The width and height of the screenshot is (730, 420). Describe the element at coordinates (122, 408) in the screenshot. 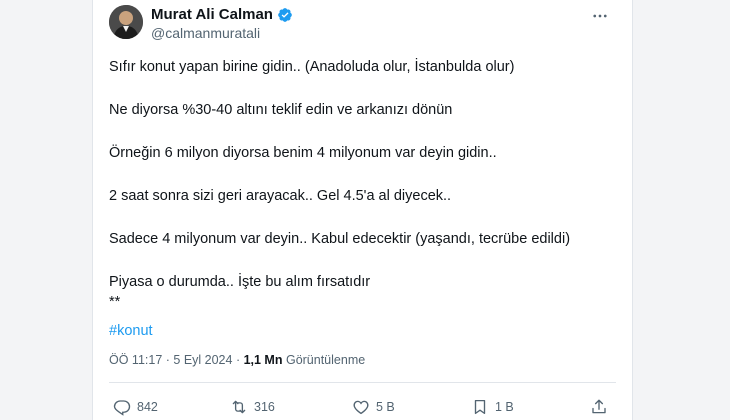

I see `reply-icon` at that location.